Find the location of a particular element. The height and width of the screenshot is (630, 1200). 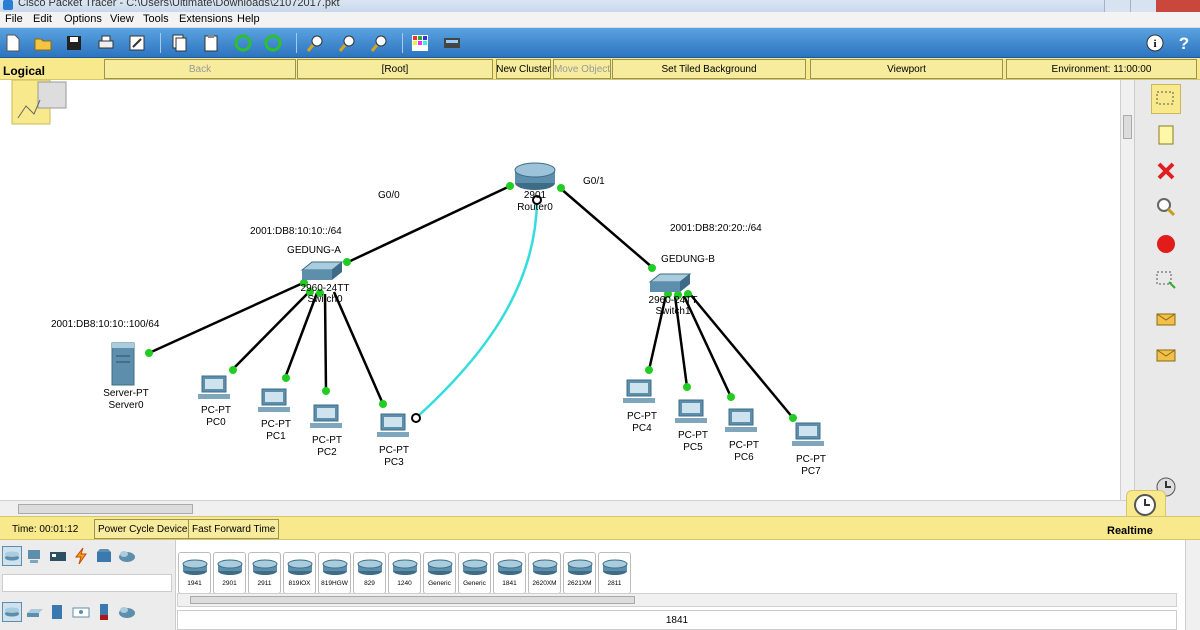

server0-type: Server-PT is located at coordinates (126, 393).